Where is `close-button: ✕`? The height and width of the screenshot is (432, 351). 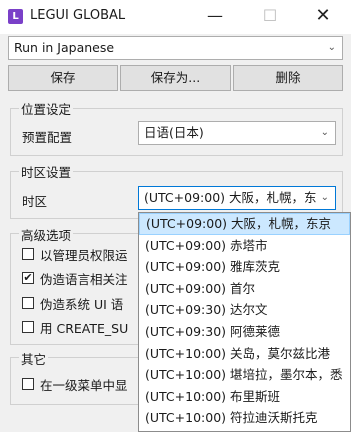 close-button: ✕ is located at coordinates (323, 17).